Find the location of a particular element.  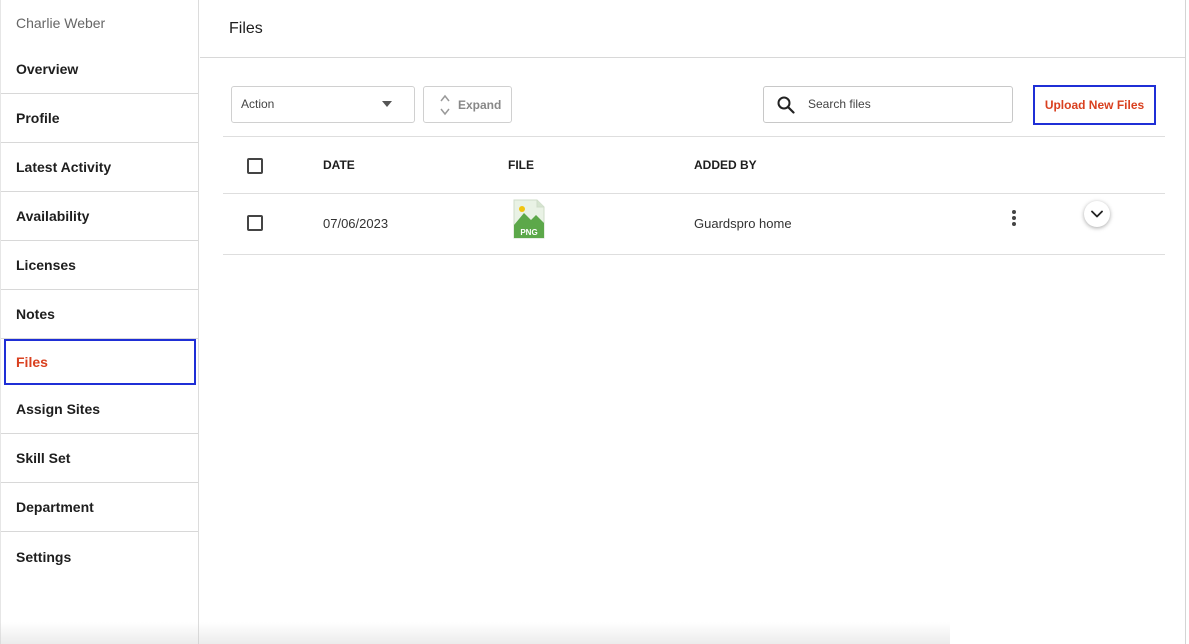

sidebar-item-availability: Availability is located at coordinates (99, 216).